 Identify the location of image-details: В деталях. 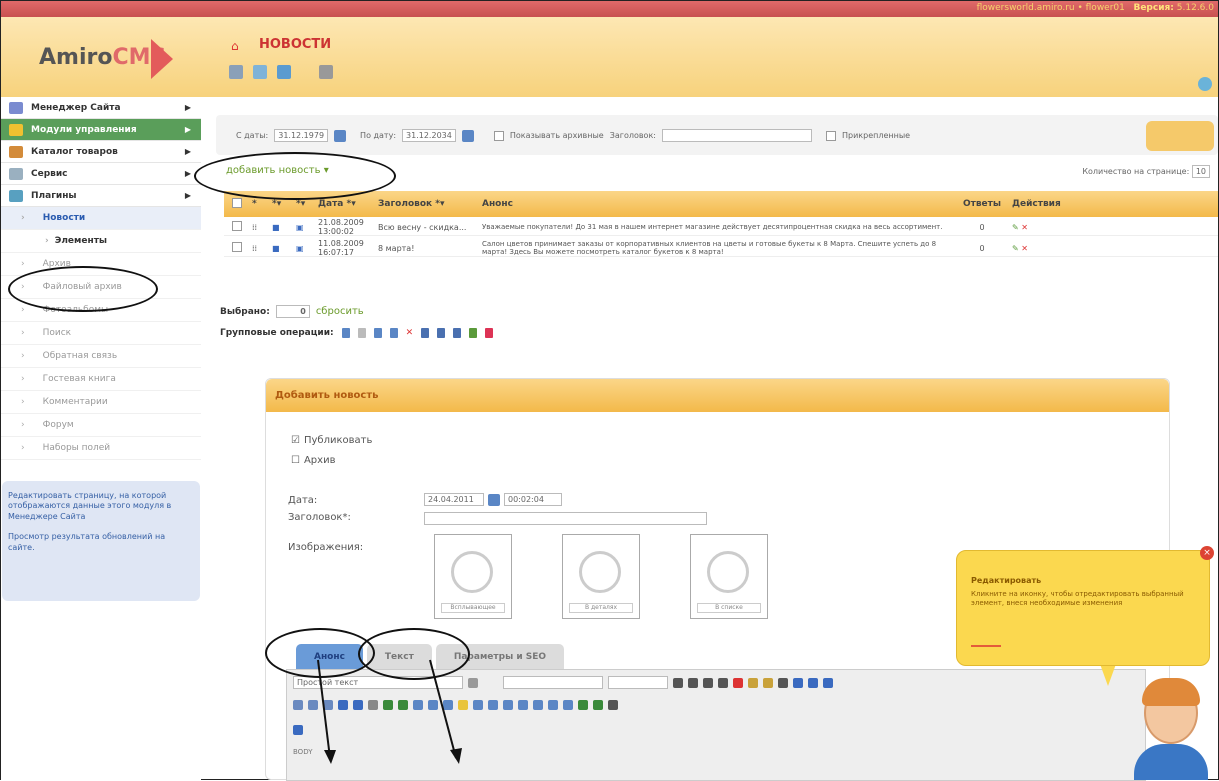
(601, 576).